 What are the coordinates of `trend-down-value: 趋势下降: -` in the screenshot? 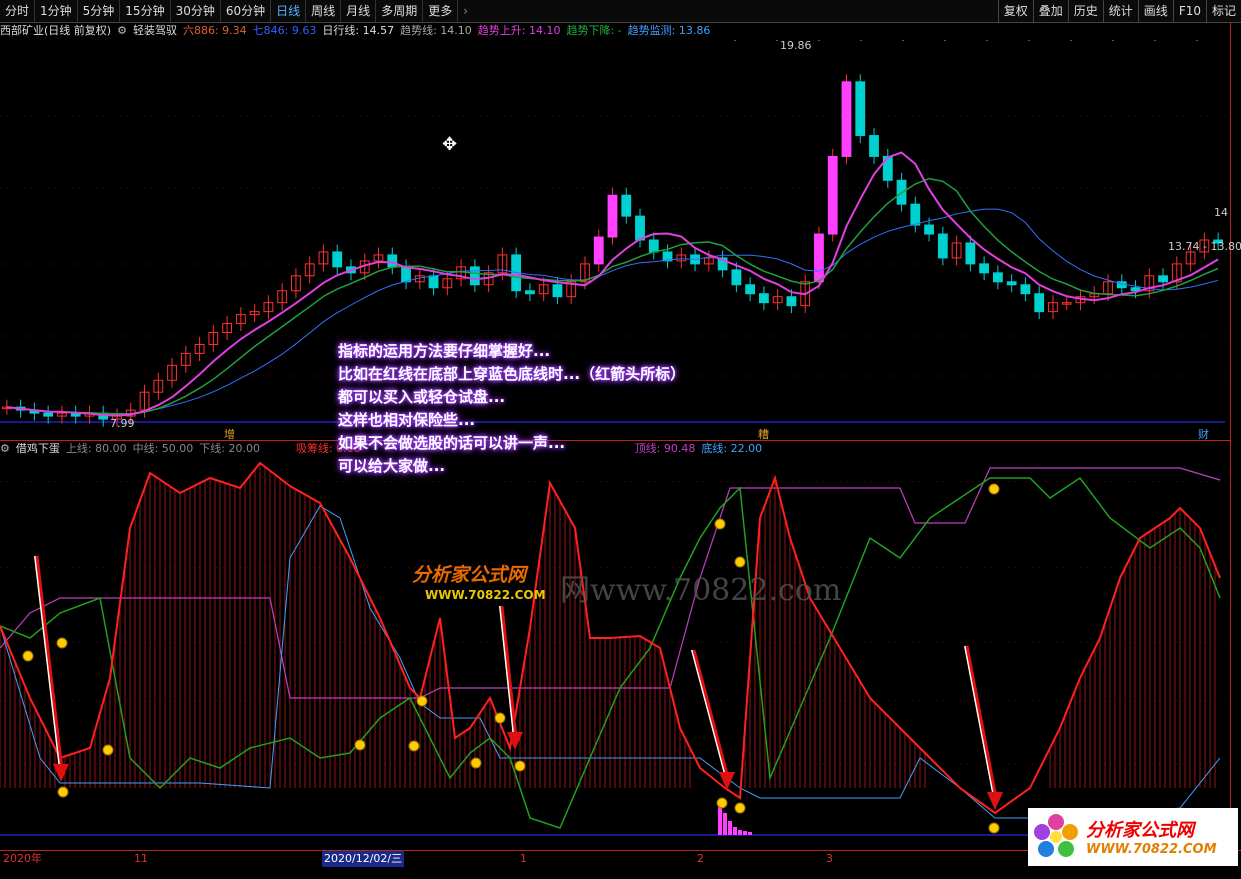 It's located at (594, 30).